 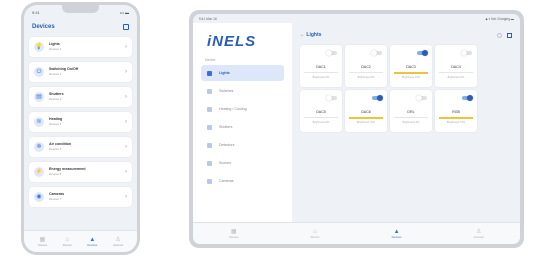 I want to click on main-header: ← Lights, so click(x=406, y=35).